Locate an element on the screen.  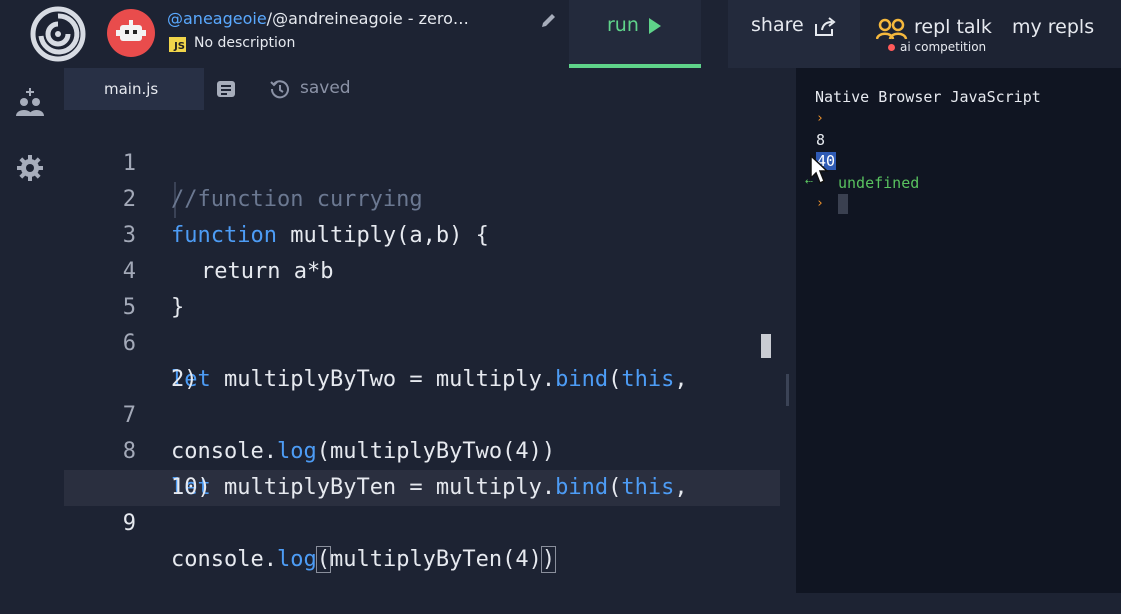
console-input-cursor is located at coordinates (843, 204).